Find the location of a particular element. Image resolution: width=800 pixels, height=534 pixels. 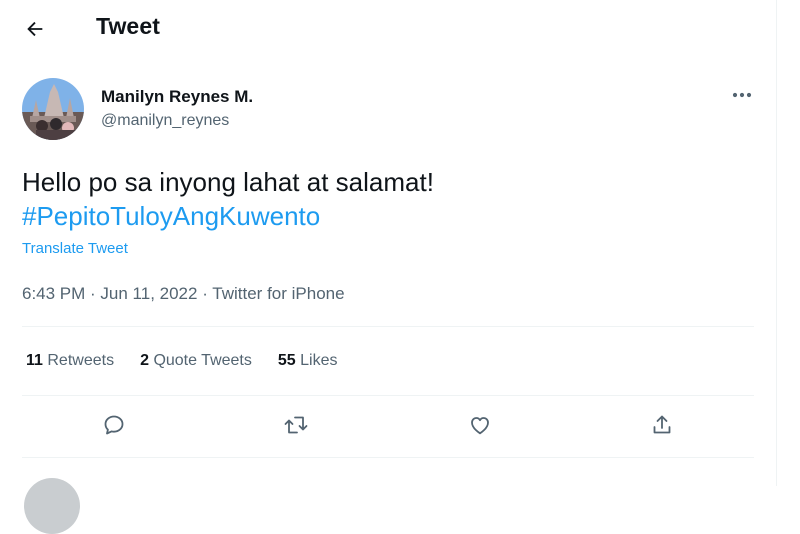

tweet-body-text: Hello po sa inyong lahat at salamat! is located at coordinates (228, 182).